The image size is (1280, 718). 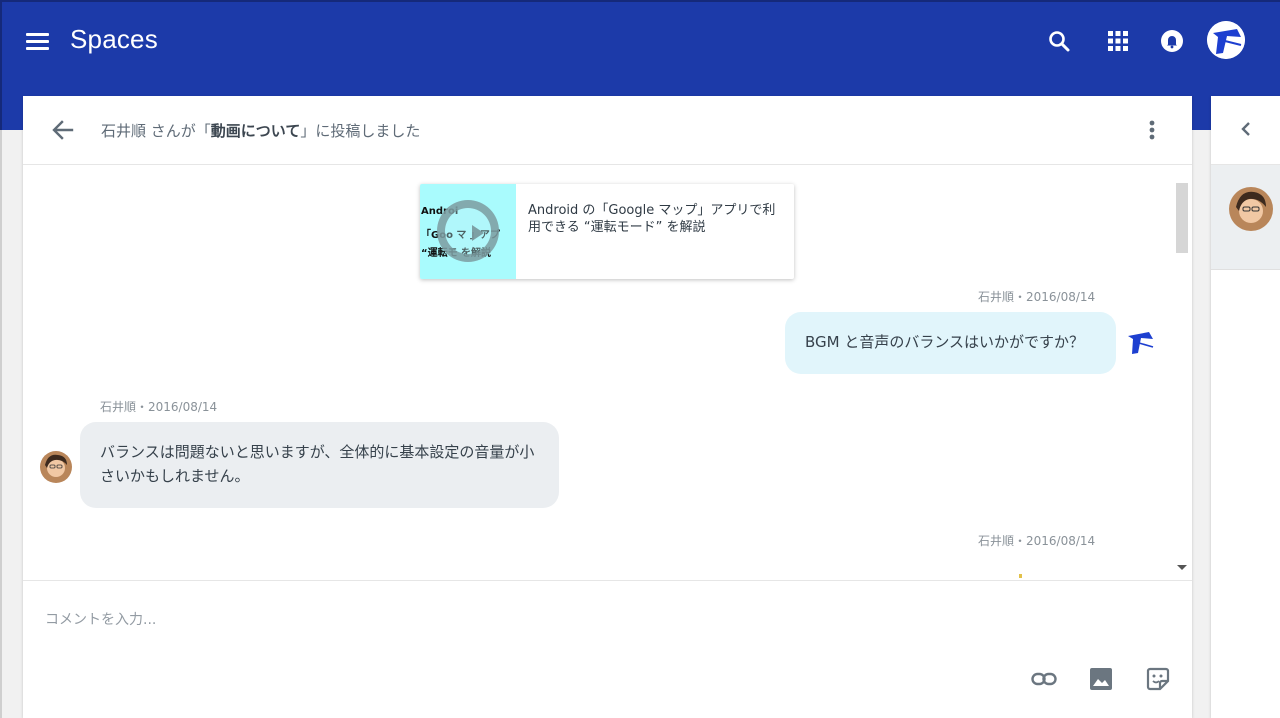 I want to click on thread-scrollbar, so click(x=1182, y=375).